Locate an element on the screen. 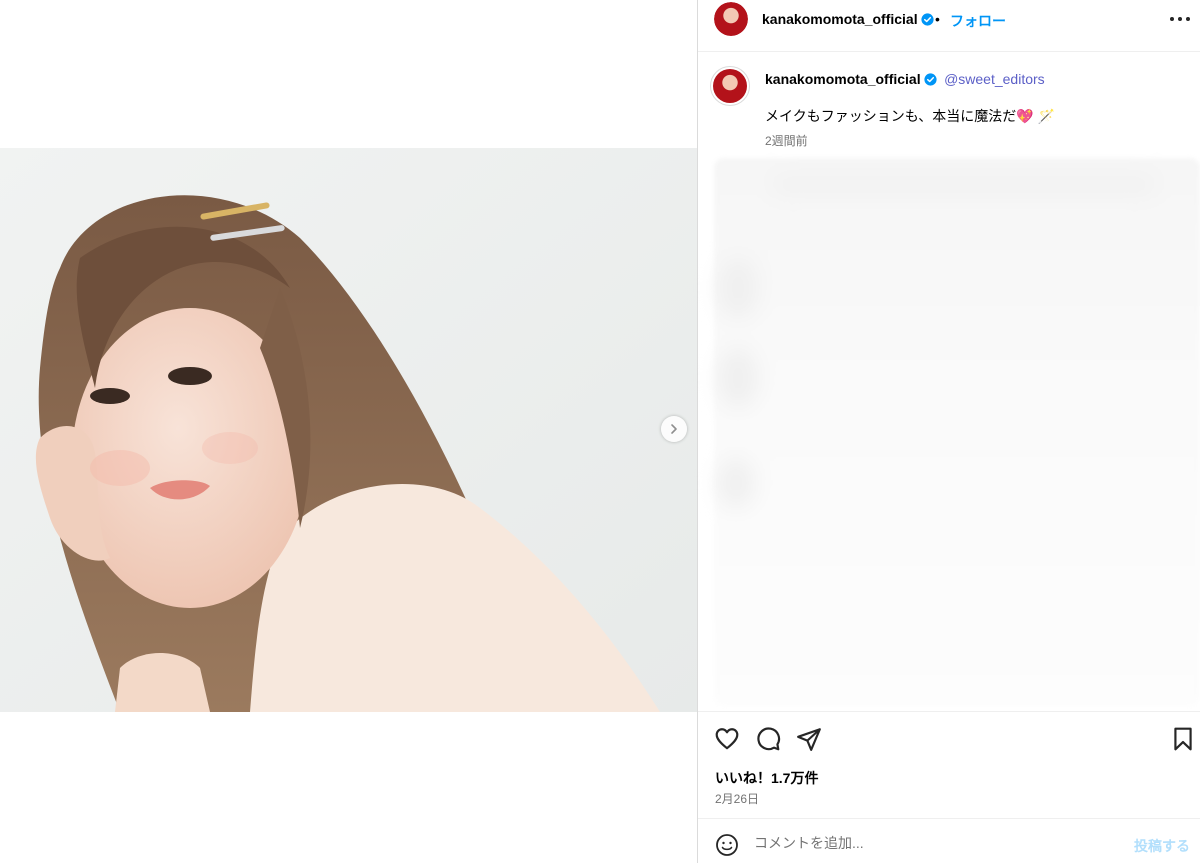 This screenshot has height=863, width=1200. caption-username: kanakomomota_official is located at coordinates (843, 79).